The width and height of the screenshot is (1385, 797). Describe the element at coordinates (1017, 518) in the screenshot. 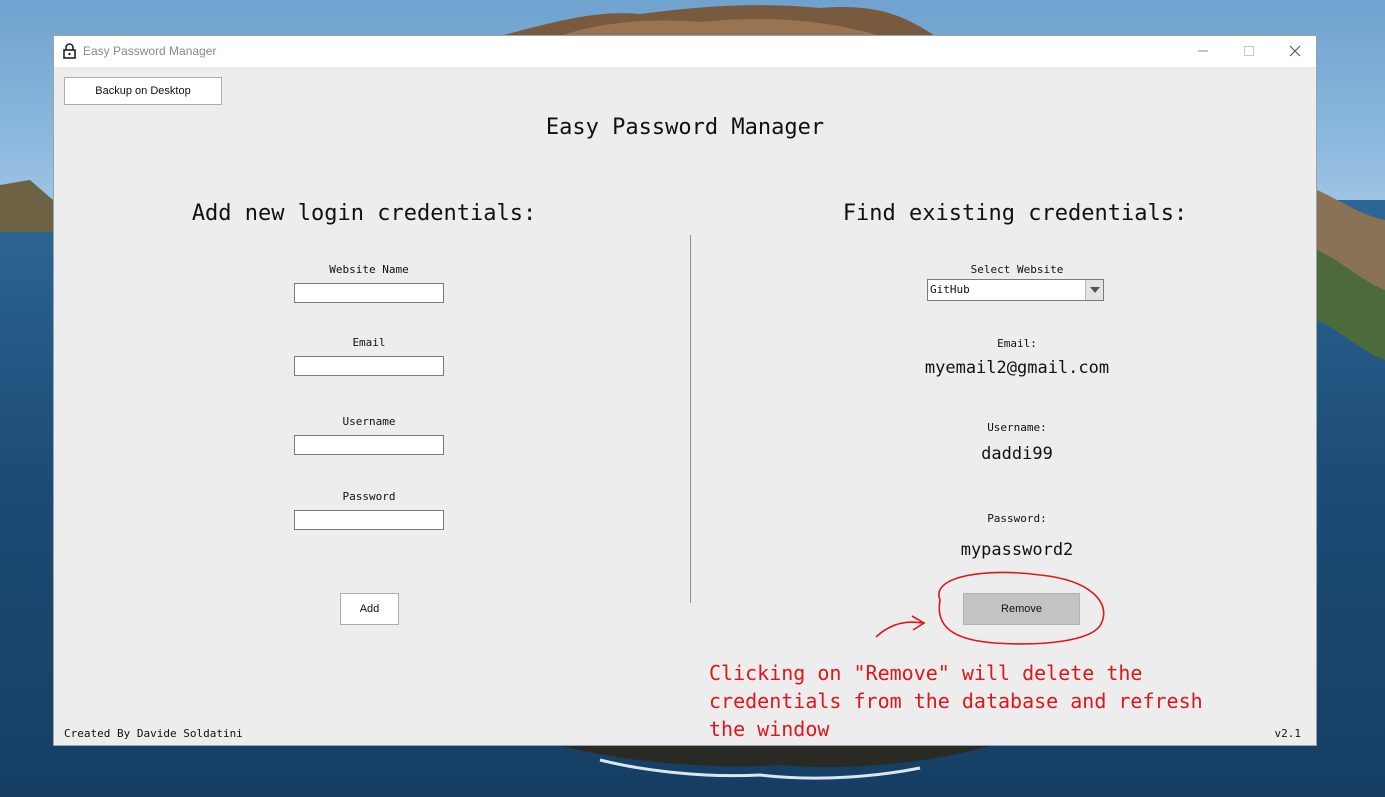

I see `password-result-label: Password:` at that location.